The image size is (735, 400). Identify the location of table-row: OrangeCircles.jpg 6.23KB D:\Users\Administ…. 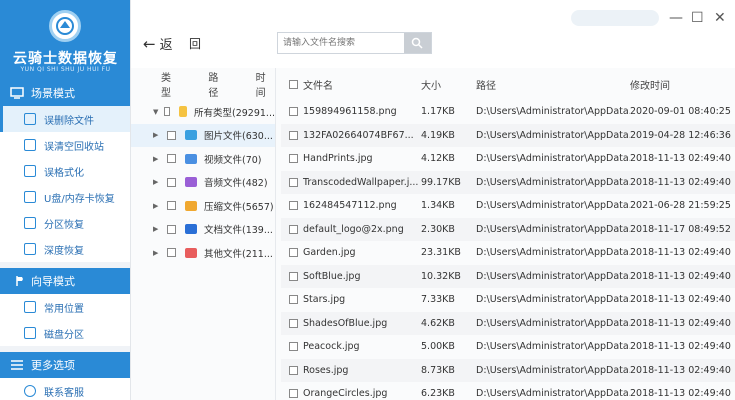
(508, 391).